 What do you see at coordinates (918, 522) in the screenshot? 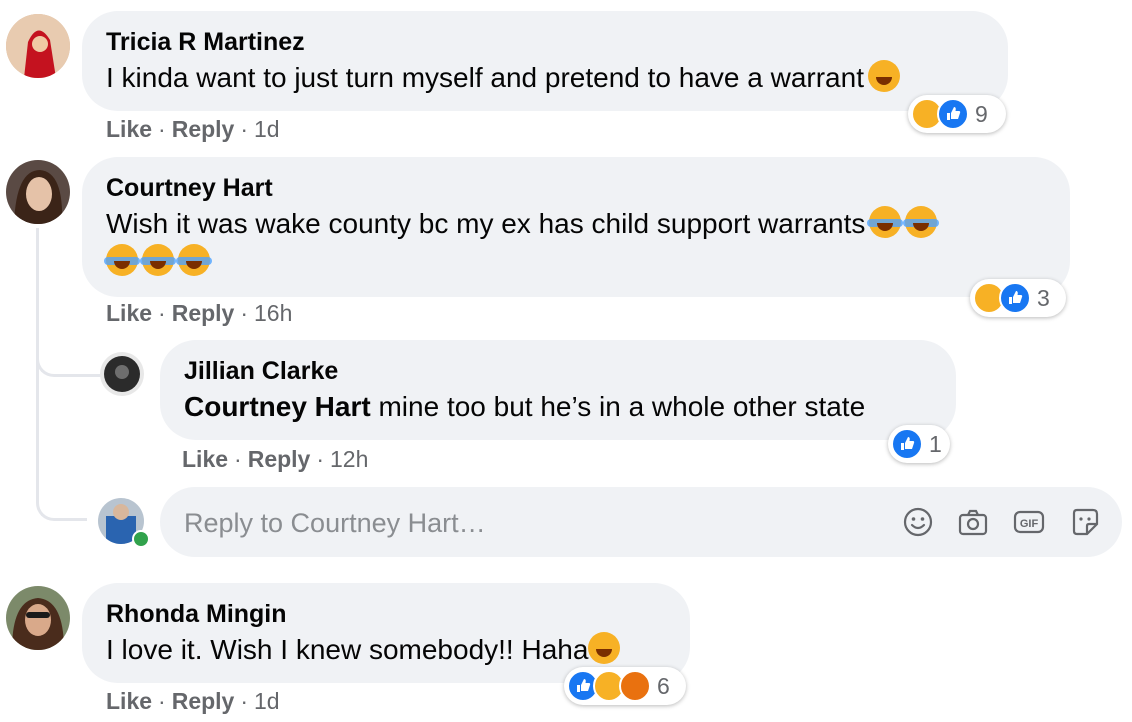
I see `emoji-icon` at bounding box center [918, 522].